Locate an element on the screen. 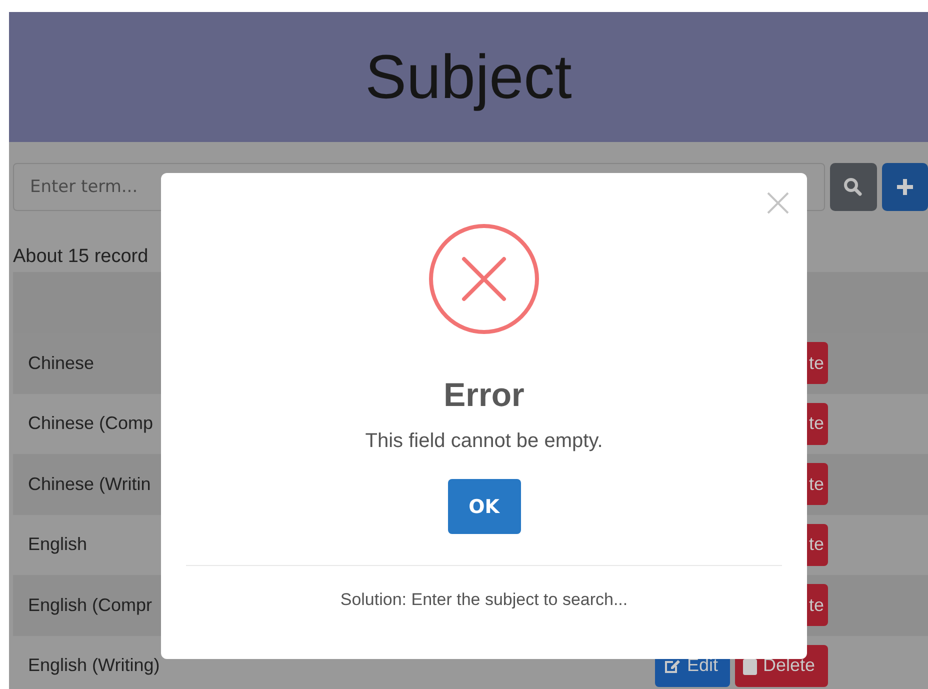 The height and width of the screenshot is (689, 928). dialog-title: Error is located at coordinates (484, 395).